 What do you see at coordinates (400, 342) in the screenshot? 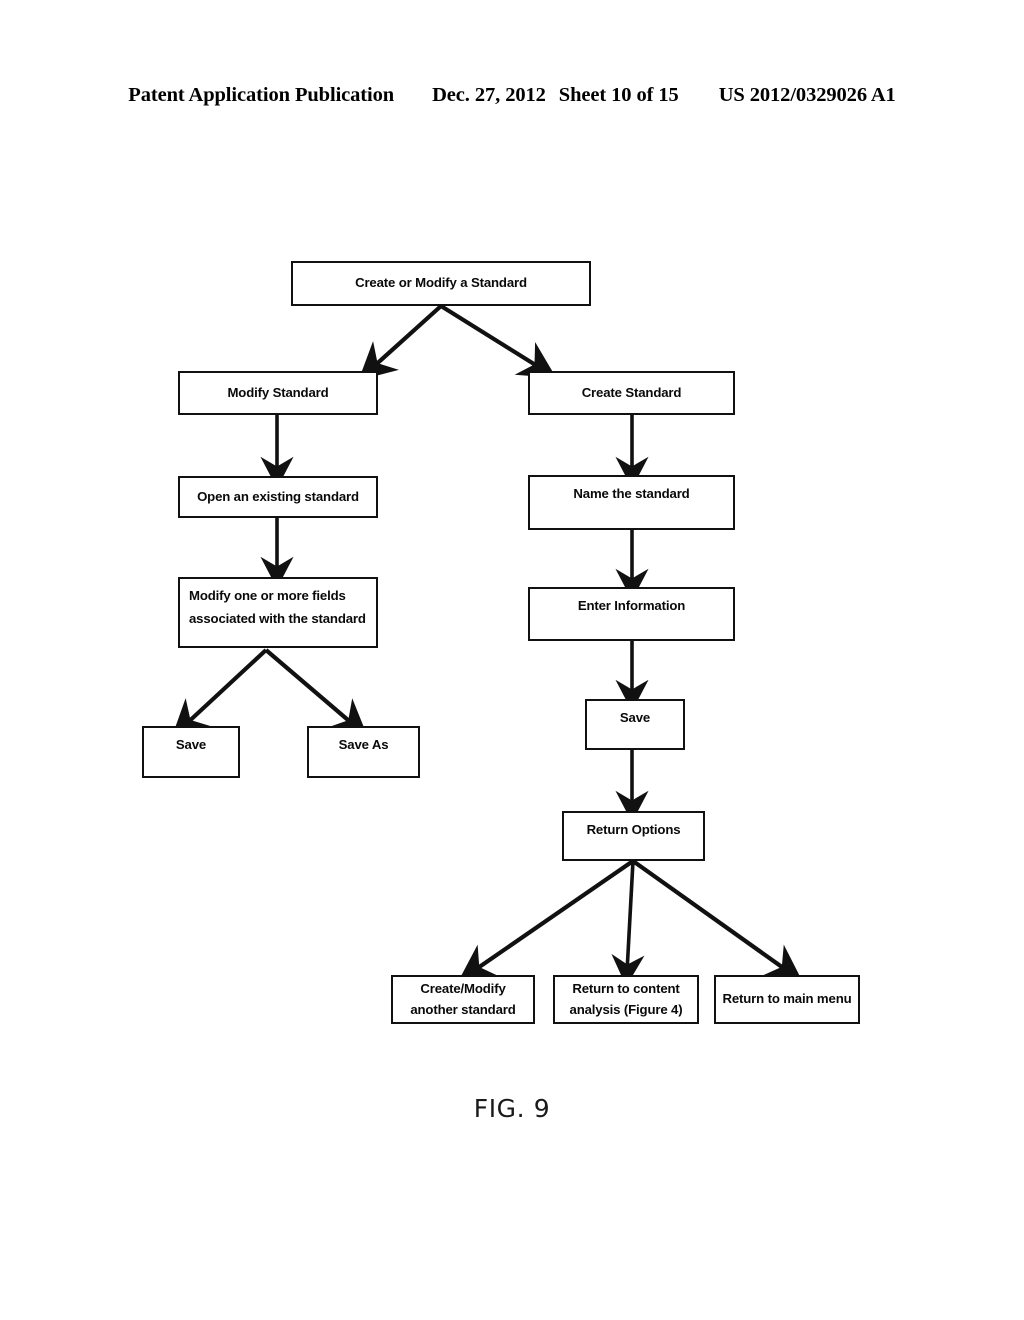
I see `edge-root-to-modify-standard` at bounding box center [400, 342].